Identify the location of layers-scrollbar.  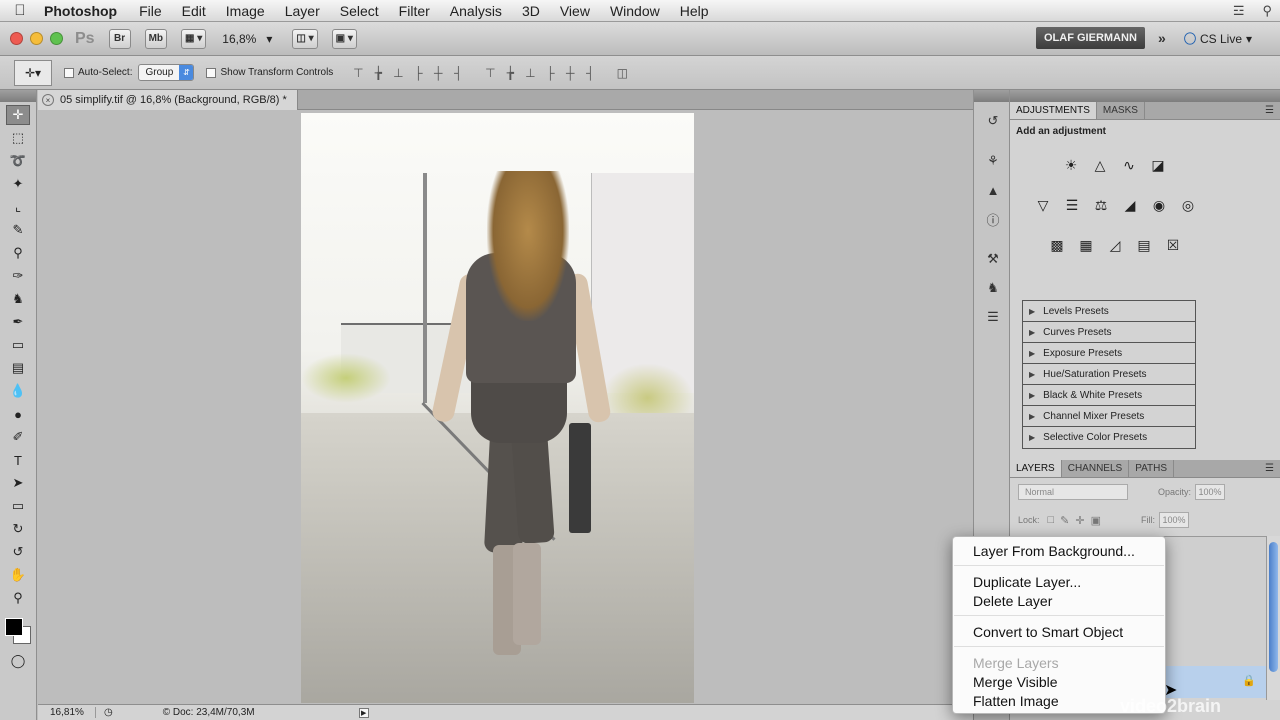
(1273, 618).